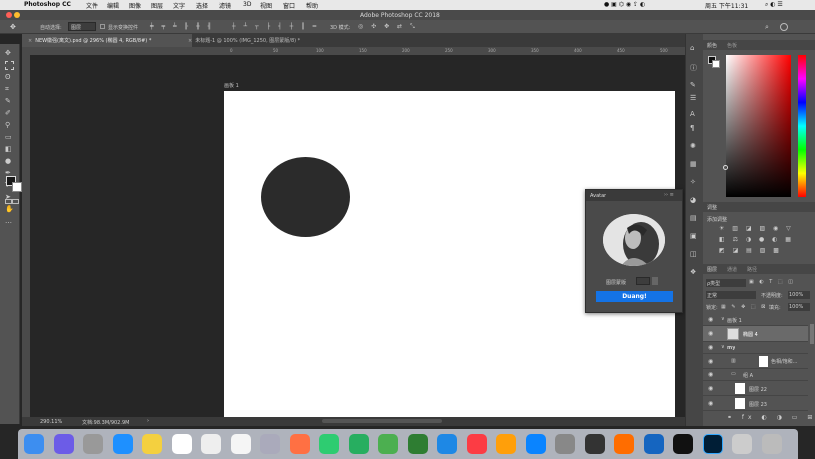 Image resolution: width=815 pixels, height=459 pixels. I want to click on color-picker-field, so click(758, 126).